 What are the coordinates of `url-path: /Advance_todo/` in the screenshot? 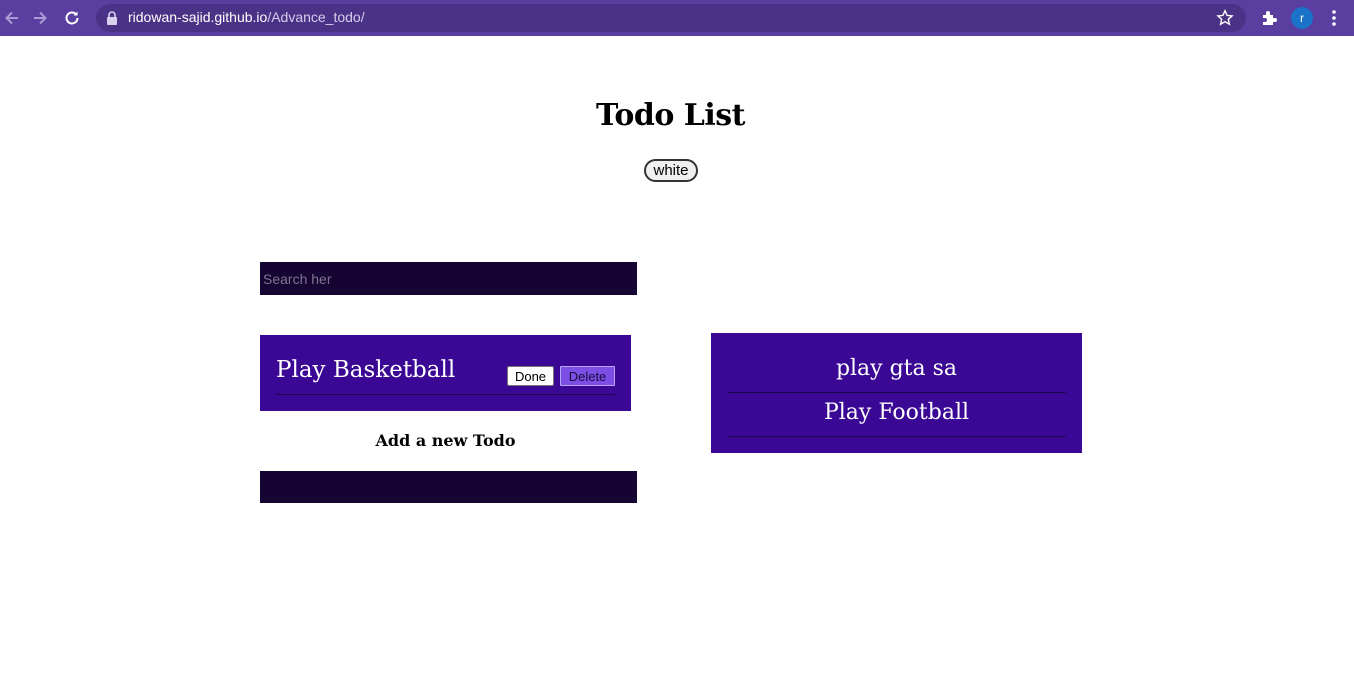 It's located at (316, 17).